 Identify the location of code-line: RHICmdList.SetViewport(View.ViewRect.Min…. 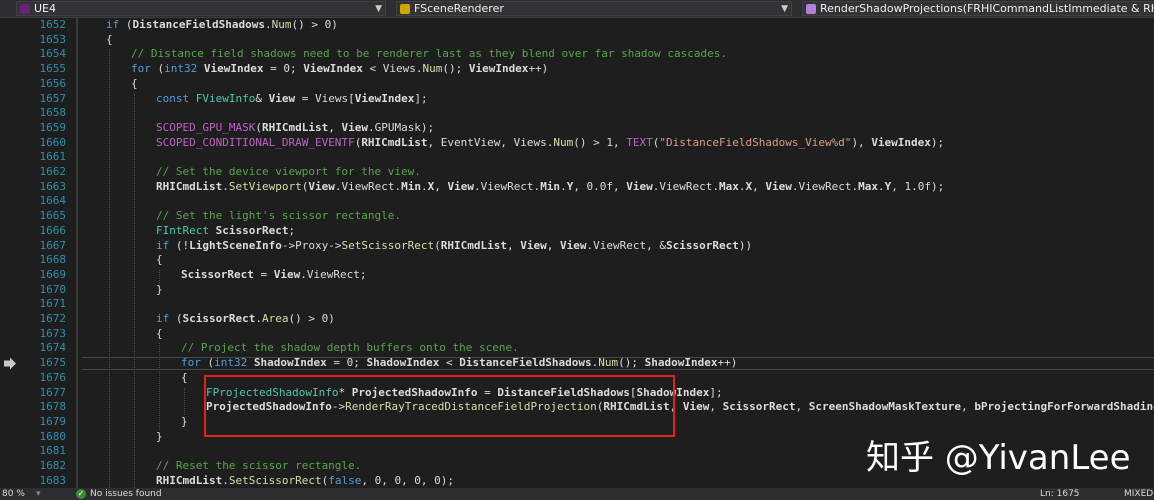
(550, 187).